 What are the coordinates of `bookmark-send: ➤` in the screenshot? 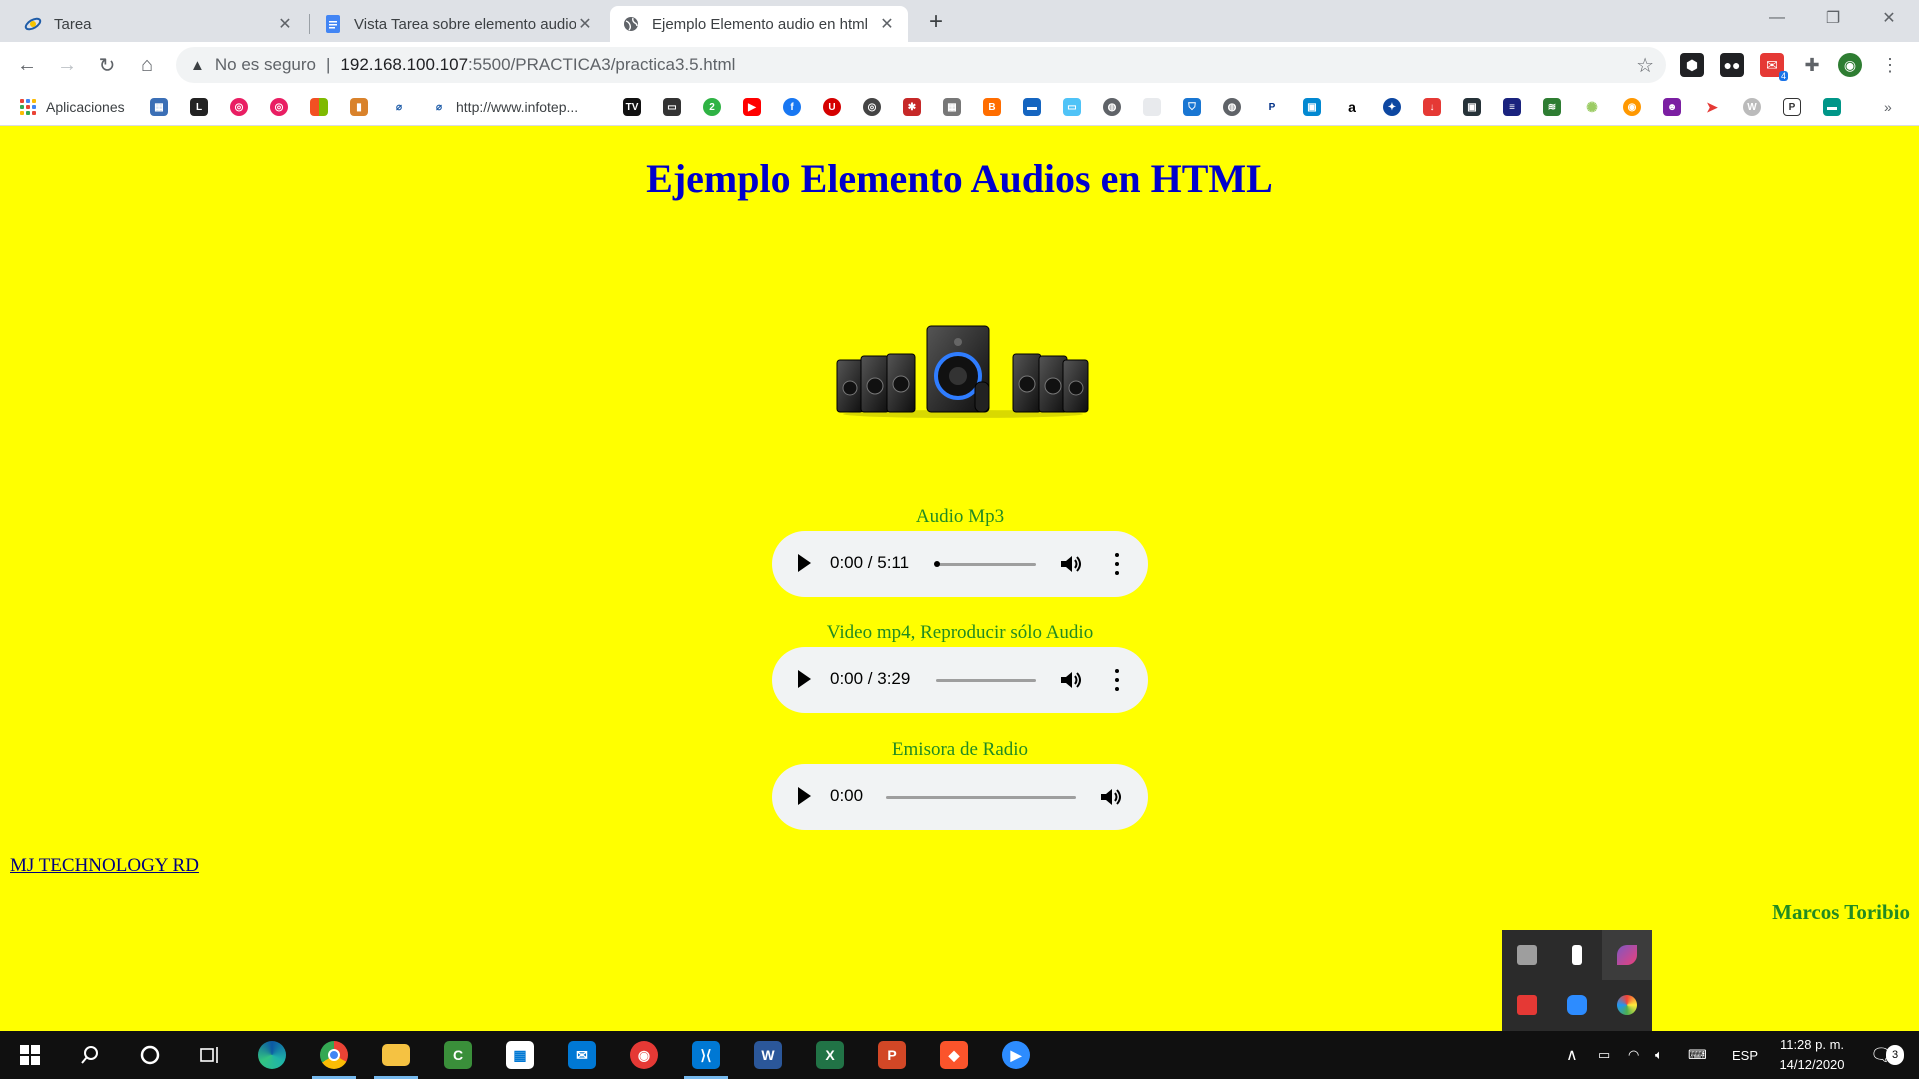 It's located at (1712, 107).